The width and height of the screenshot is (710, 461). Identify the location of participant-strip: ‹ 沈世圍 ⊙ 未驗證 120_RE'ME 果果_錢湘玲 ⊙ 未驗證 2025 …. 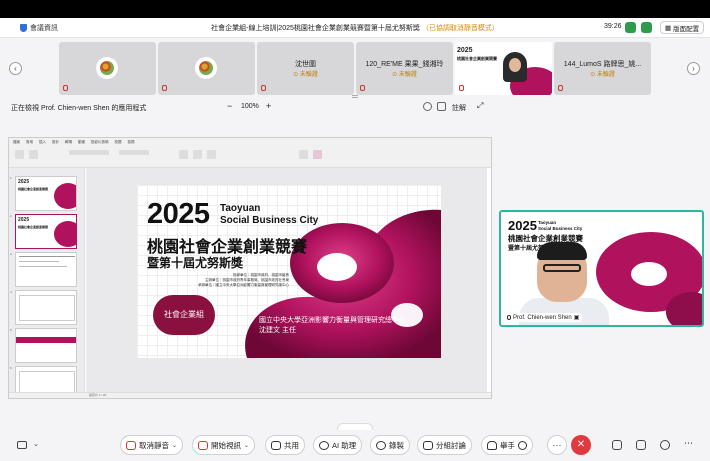
(355, 68).